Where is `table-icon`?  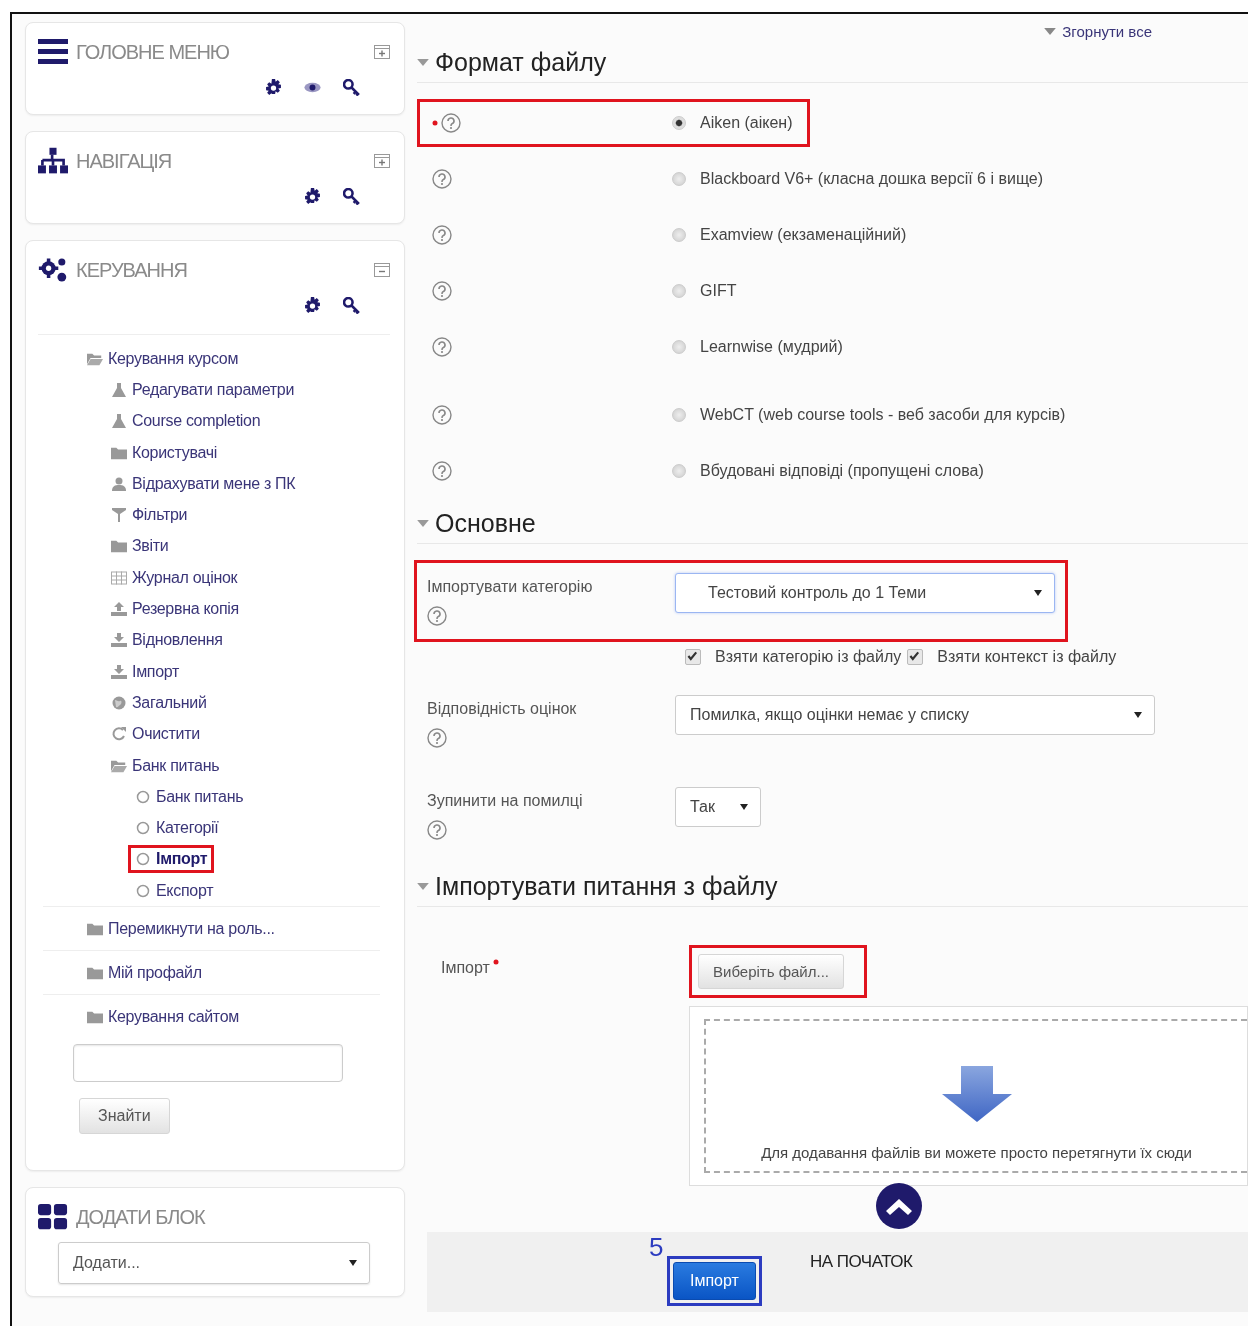 table-icon is located at coordinates (119, 577).